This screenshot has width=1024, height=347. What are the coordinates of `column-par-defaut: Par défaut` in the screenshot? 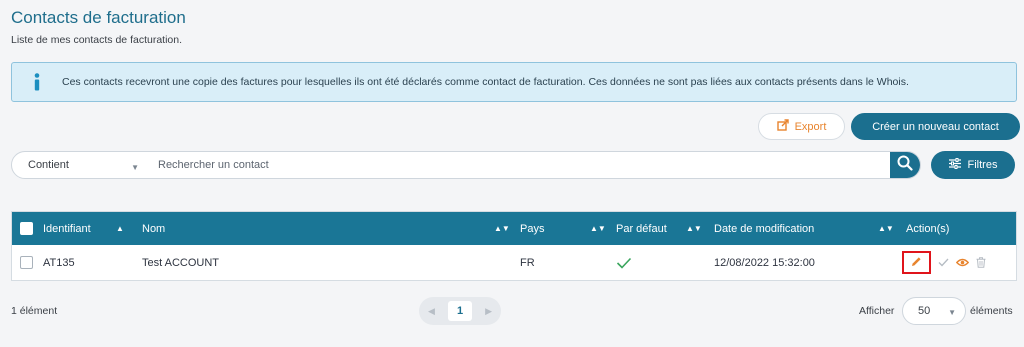 It's located at (641, 228).